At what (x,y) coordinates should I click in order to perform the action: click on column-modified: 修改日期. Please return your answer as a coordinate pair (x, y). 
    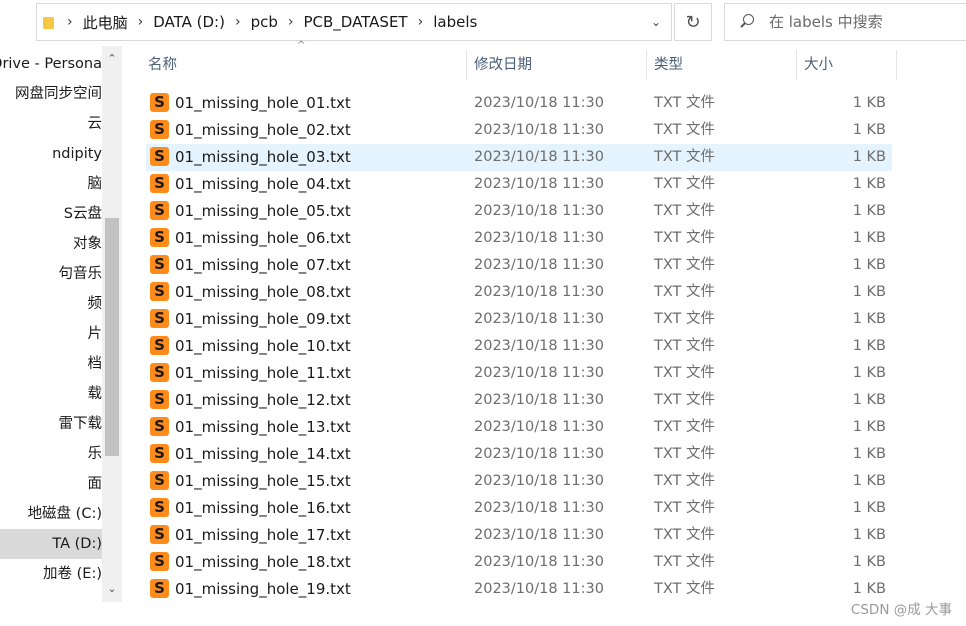
    Looking at the image, I should click on (556, 65).